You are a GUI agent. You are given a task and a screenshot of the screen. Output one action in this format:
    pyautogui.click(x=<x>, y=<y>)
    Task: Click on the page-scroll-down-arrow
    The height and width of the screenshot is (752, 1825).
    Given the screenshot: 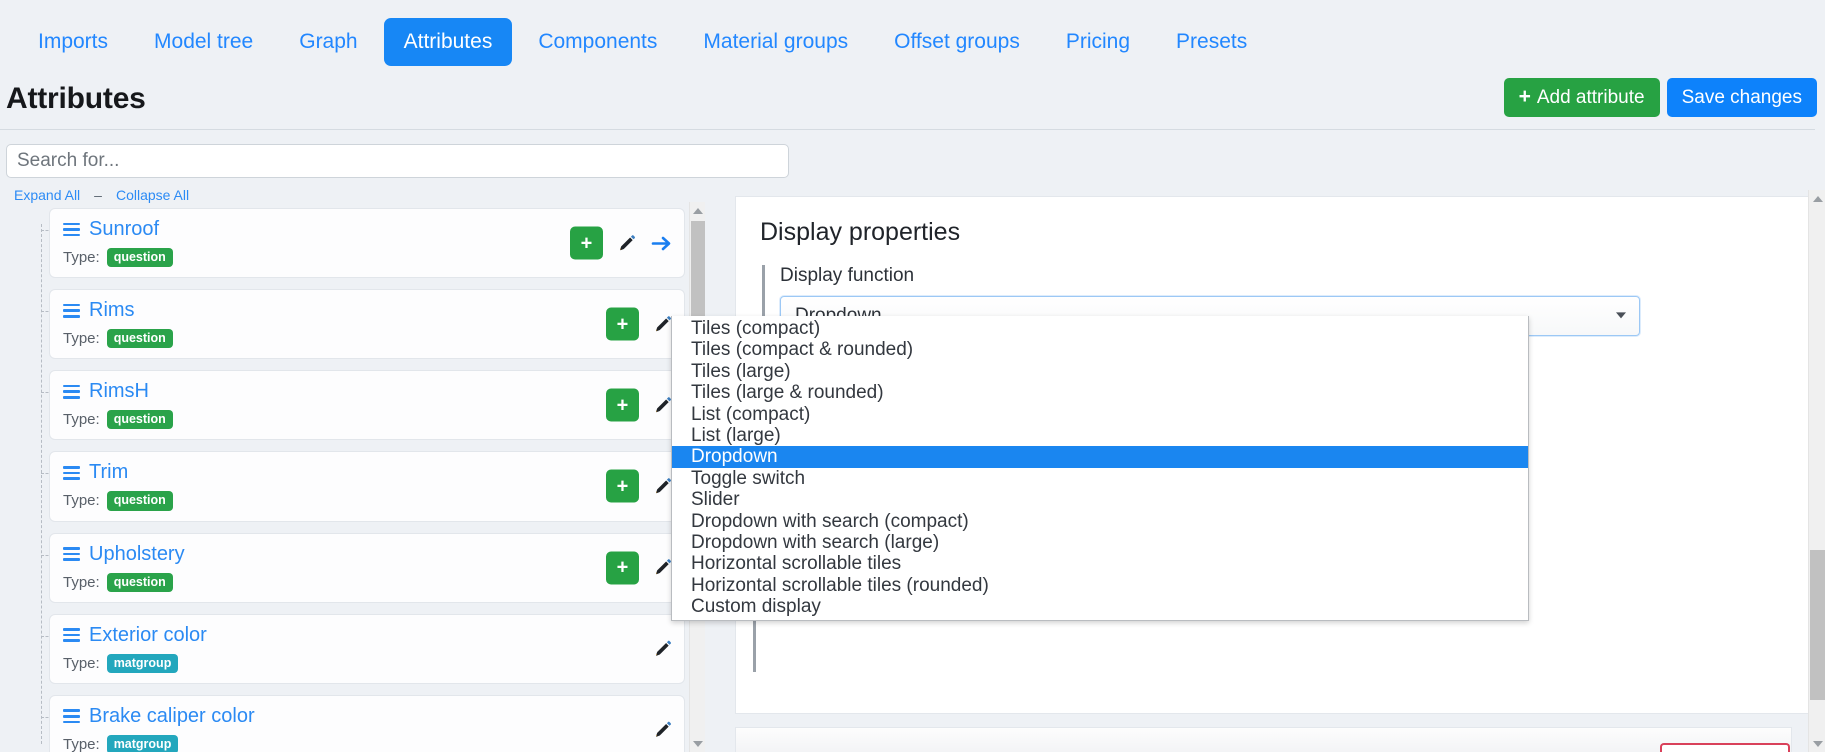 What is the action you would take?
    pyautogui.click(x=1817, y=743)
    